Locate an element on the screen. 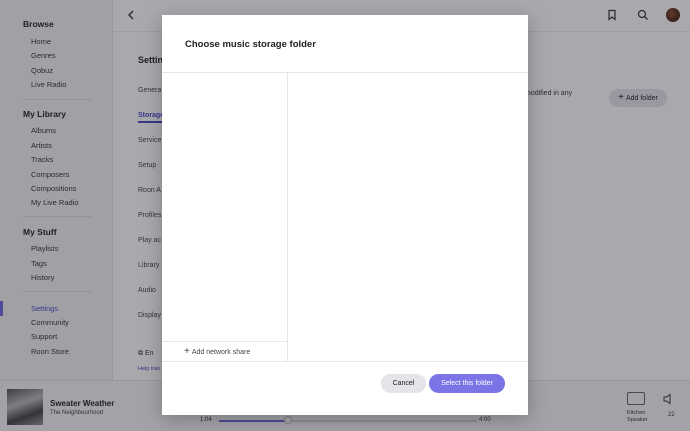  select-folder-button: Select this folder is located at coordinates (467, 383).